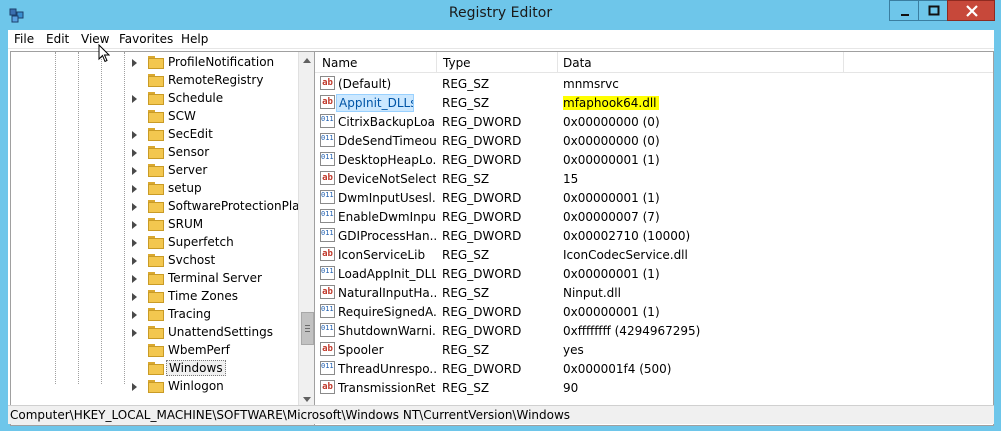 The height and width of the screenshot is (431, 1001). I want to click on tree-item: Superfetch, so click(154, 243).